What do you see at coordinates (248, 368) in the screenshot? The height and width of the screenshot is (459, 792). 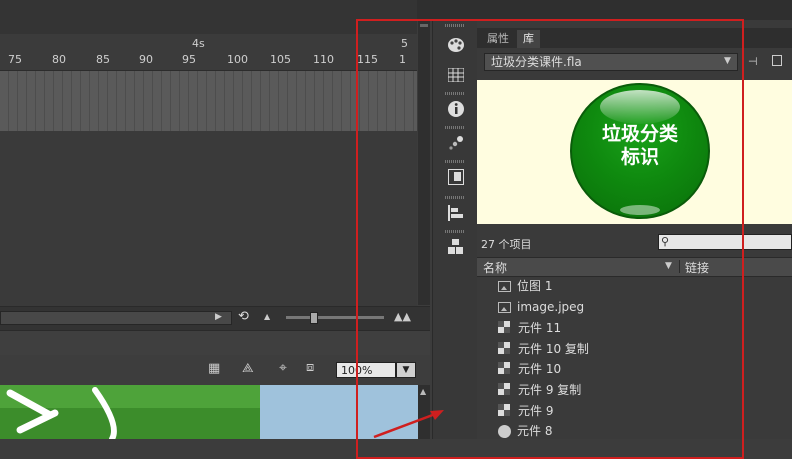 I see `symbol-edit-icon: ⟁` at bounding box center [248, 368].